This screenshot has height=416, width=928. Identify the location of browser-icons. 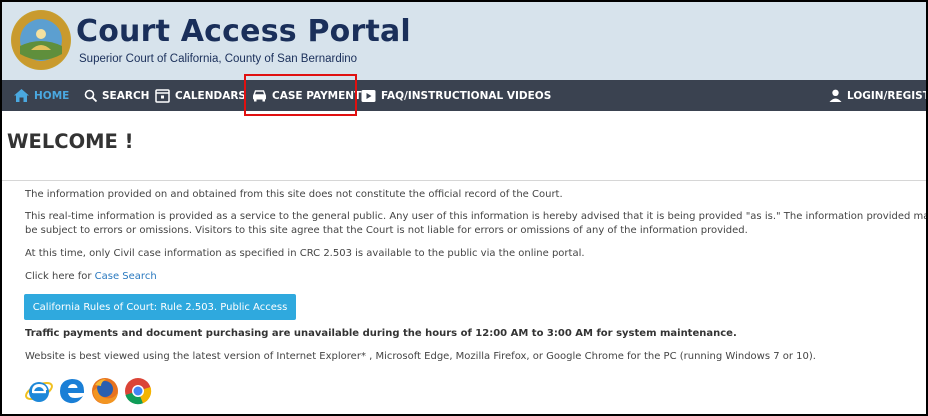
(88, 391).